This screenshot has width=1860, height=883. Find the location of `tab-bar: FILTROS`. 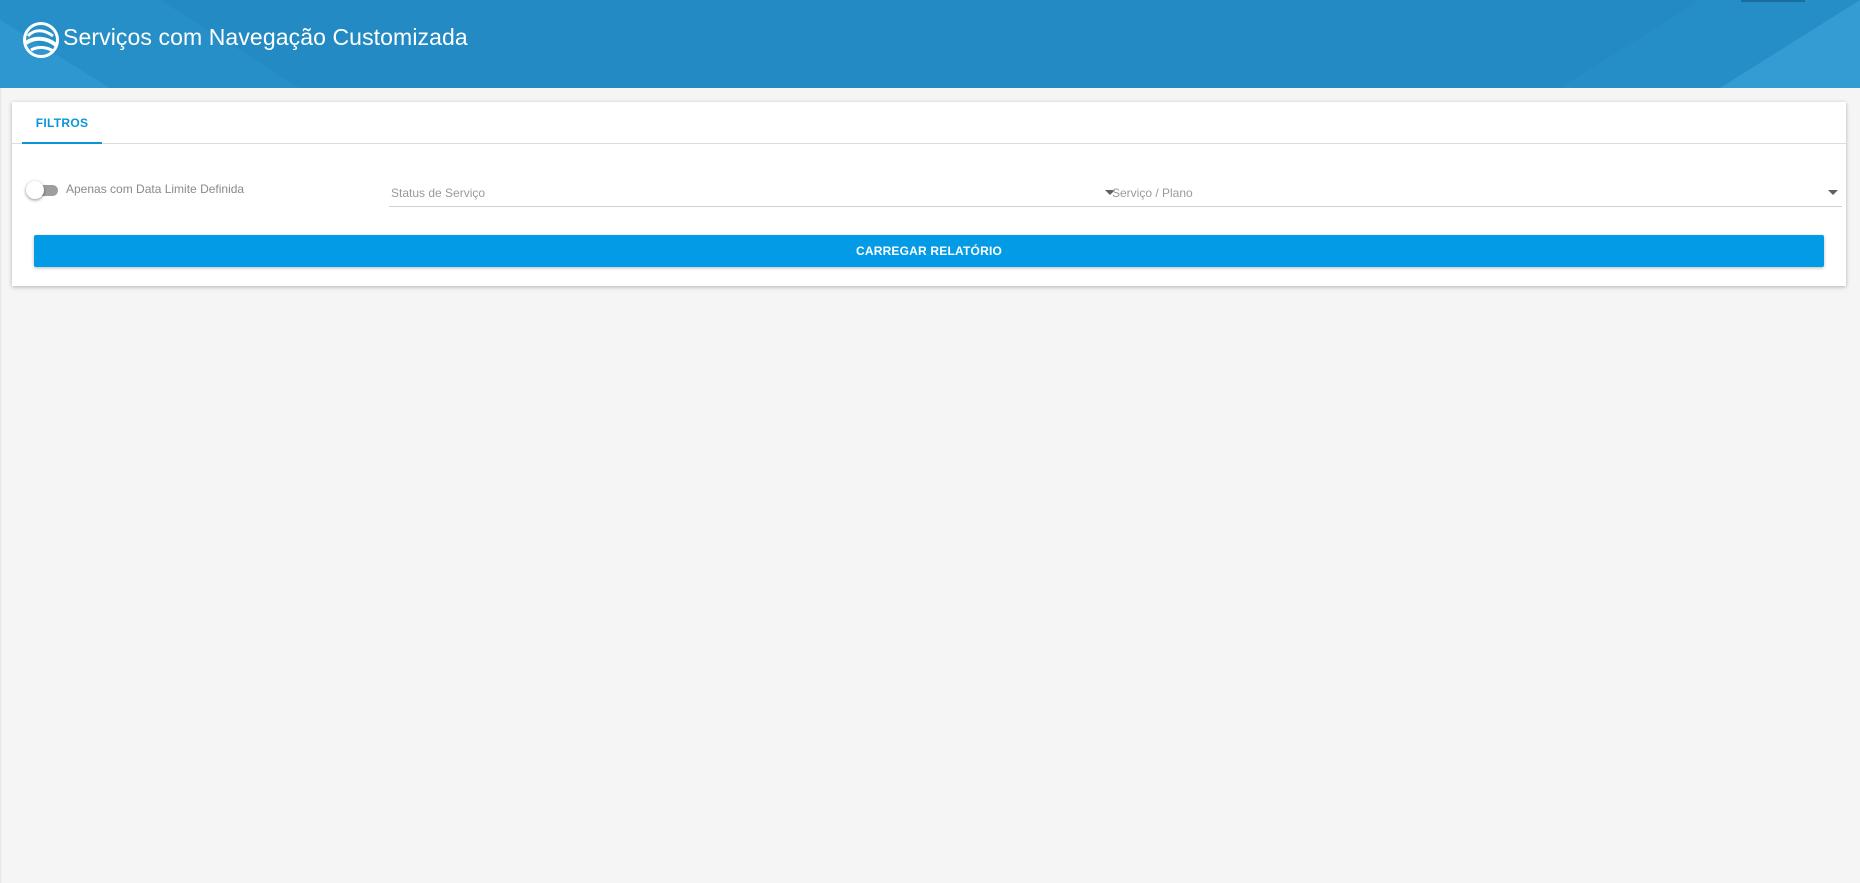

tab-bar: FILTROS is located at coordinates (929, 123).